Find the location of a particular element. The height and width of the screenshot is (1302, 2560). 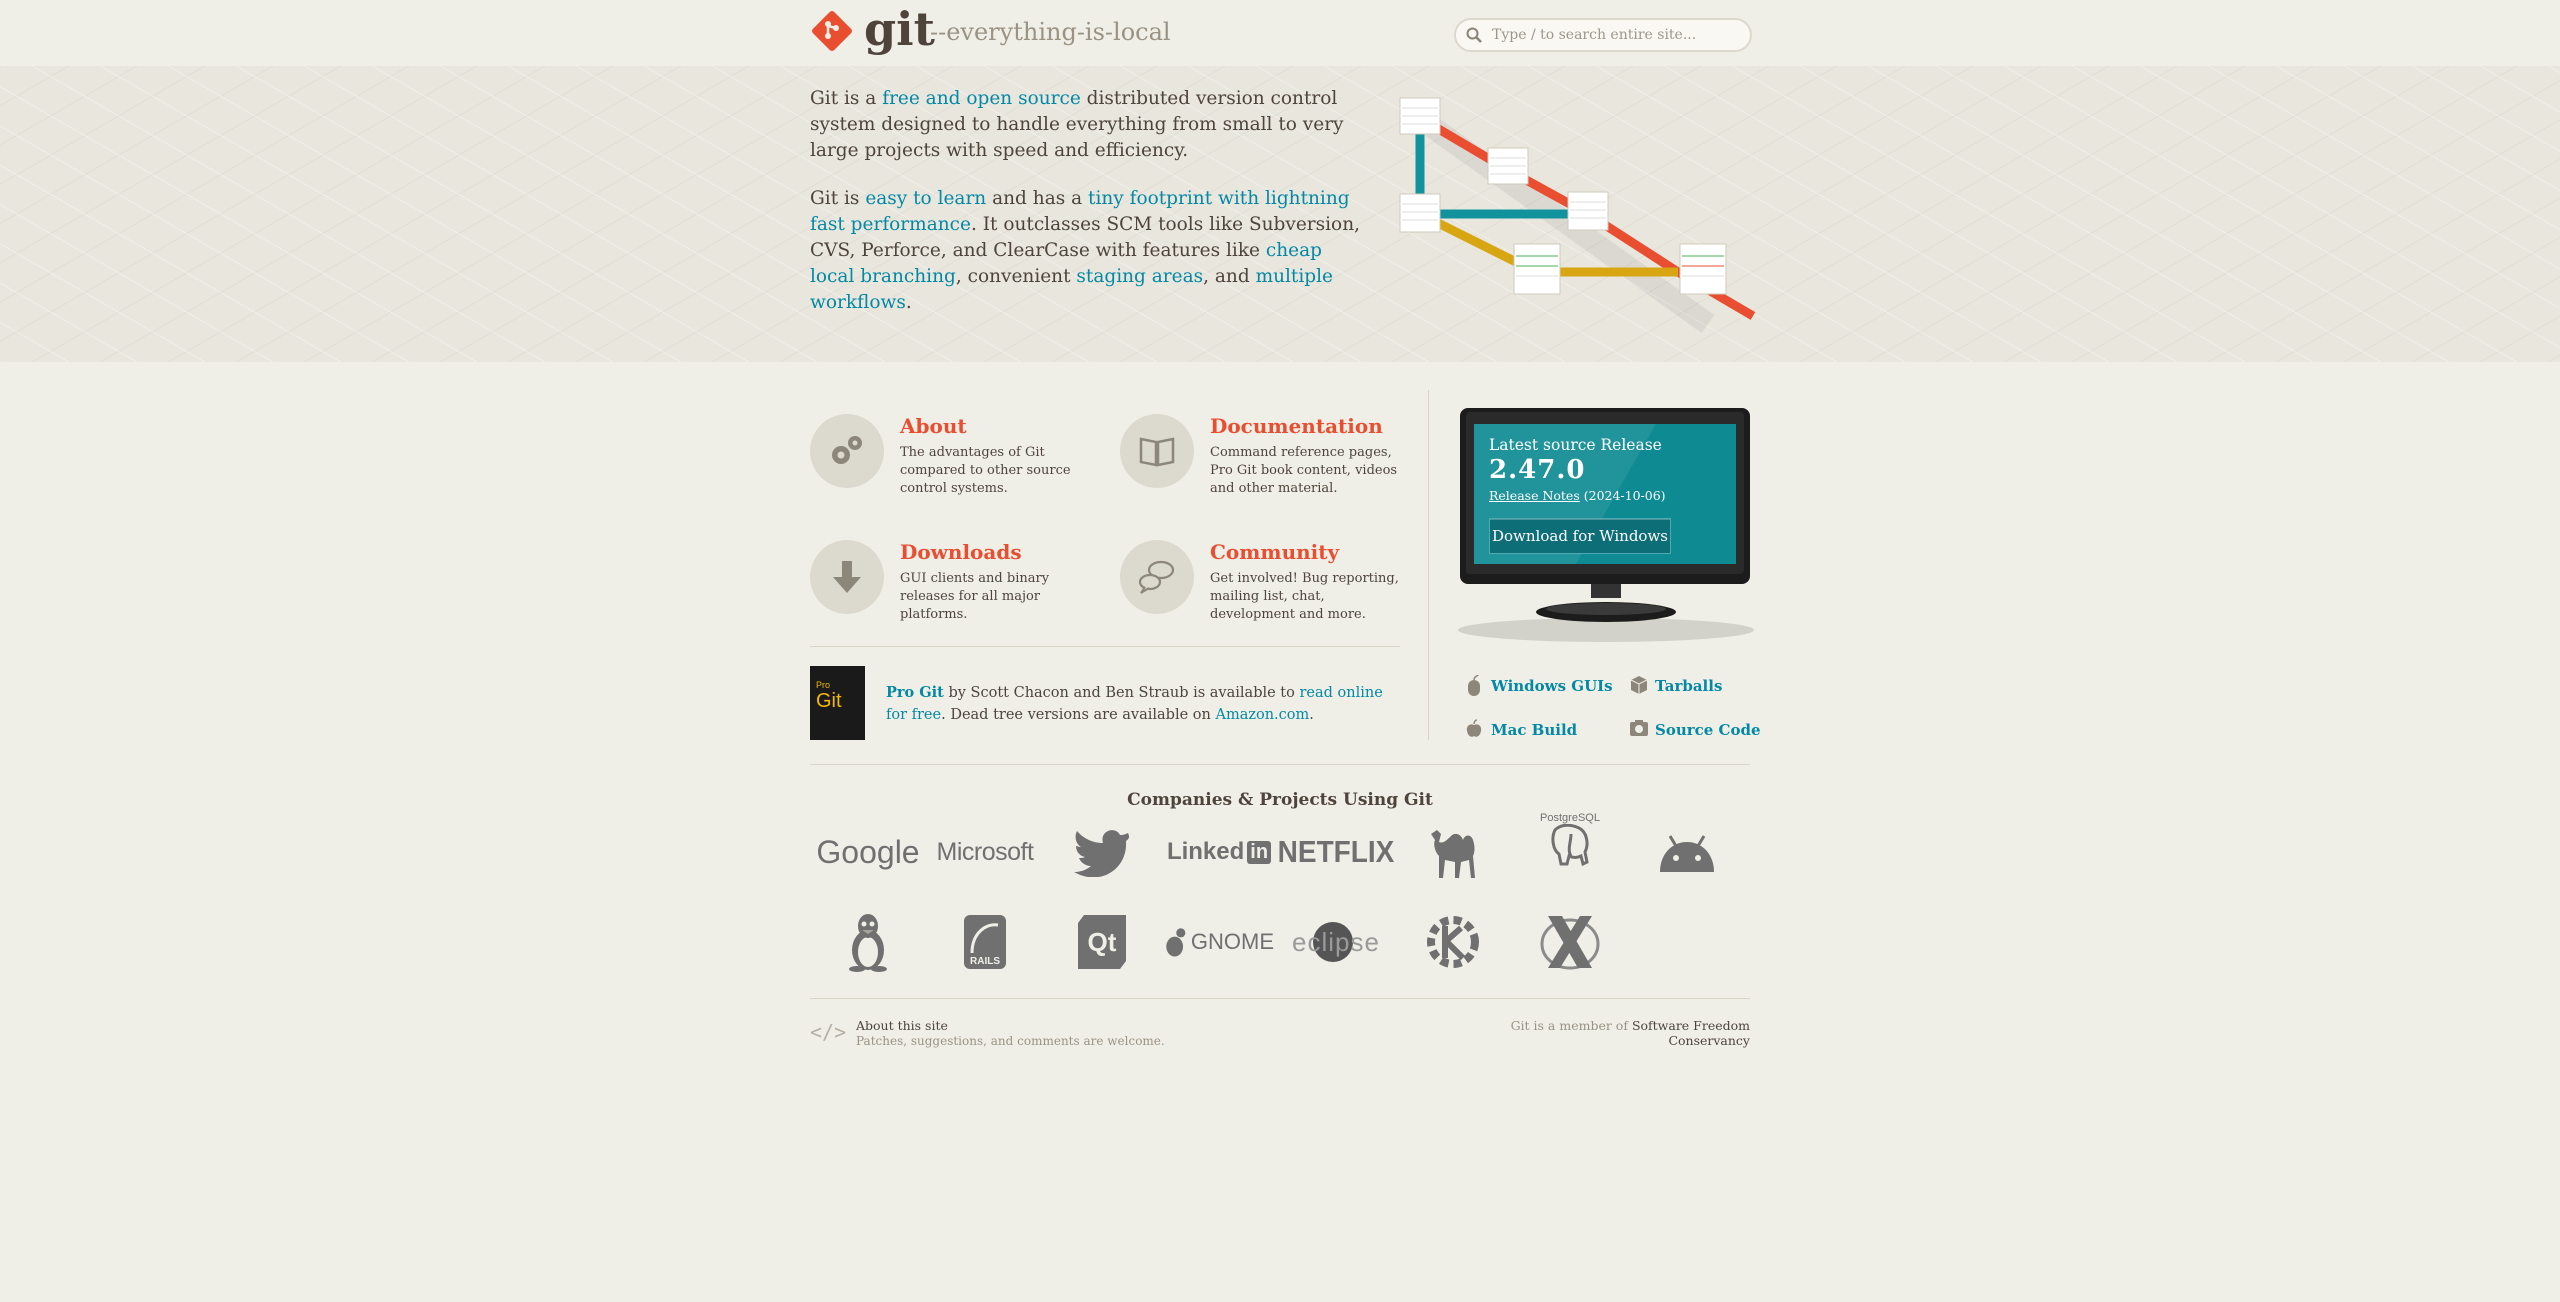

netflix-wordmark: NETFLIX is located at coordinates (1336, 851).